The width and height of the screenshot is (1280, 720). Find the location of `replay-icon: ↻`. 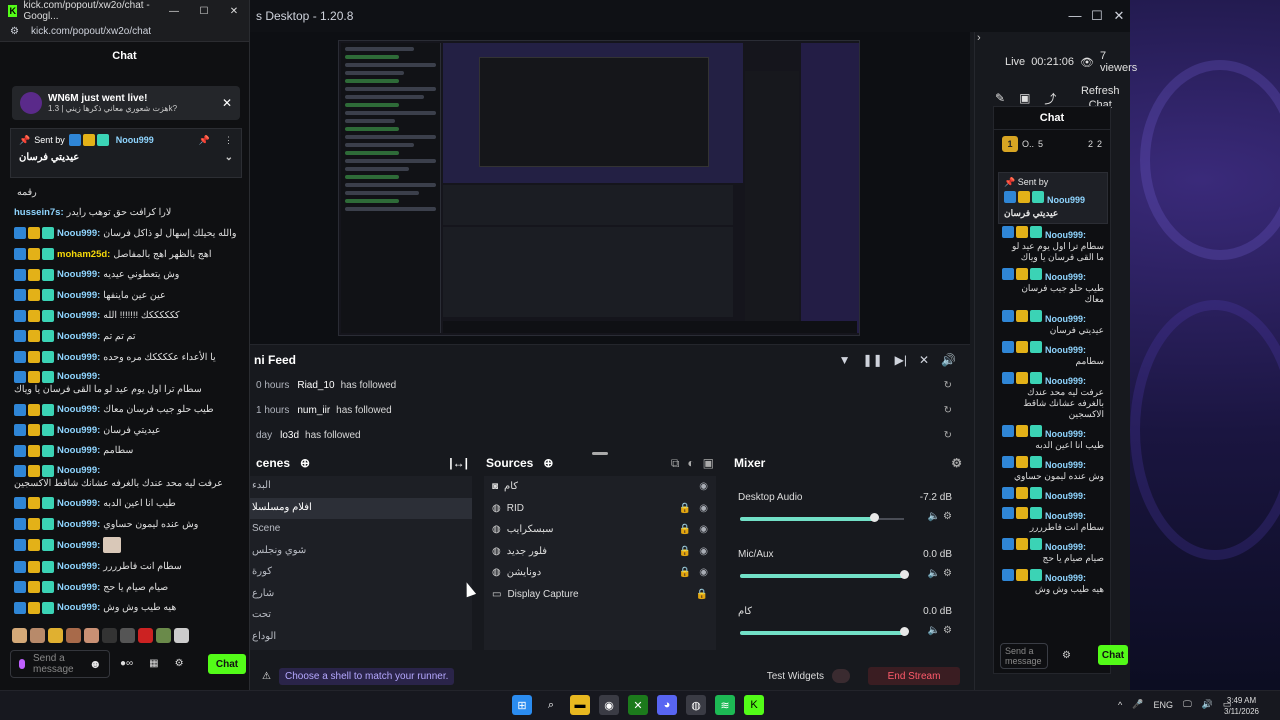

replay-icon: ↻ is located at coordinates (948, 435).